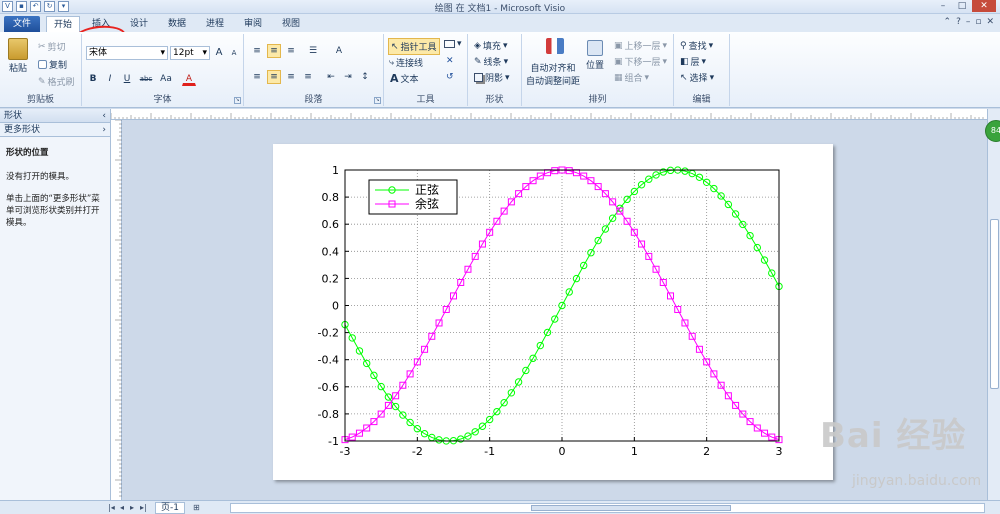 The image size is (1000, 514). What do you see at coordinates (693, 62) in the screenshot?
I see `layer-button: ◧ 层 ▾` at bounding box center [693, 62].